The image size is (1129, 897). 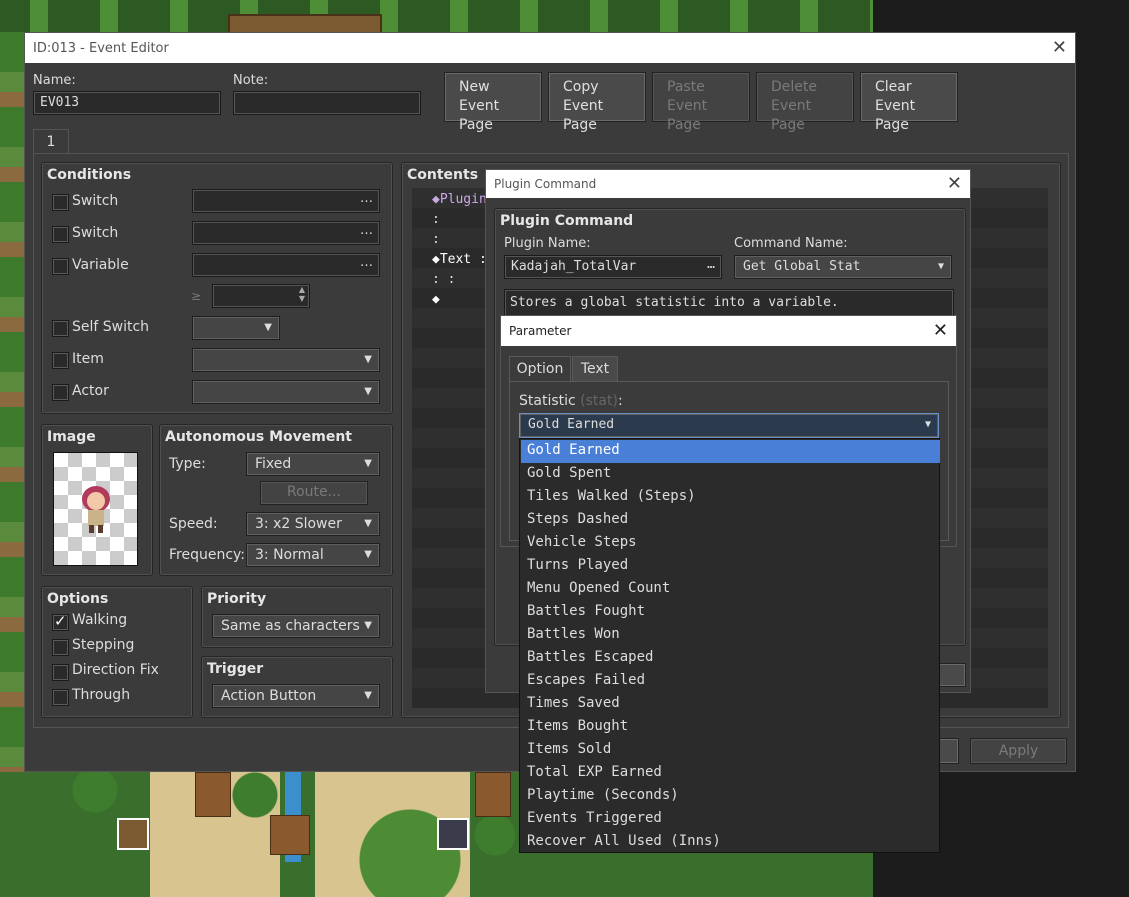 What do you see at coordinates (805, 102) in the screenshot?
I see `delete-event-page-button: Delete Event Page` at bounding box center [805, 102].